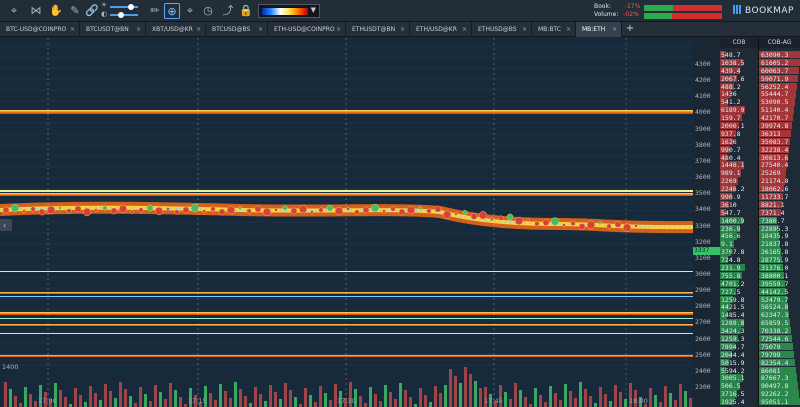 Image resolution: width=800 pixels, height=407 pixels. I want to click on cob-ag-value: 35083.7, so click(775, 141).